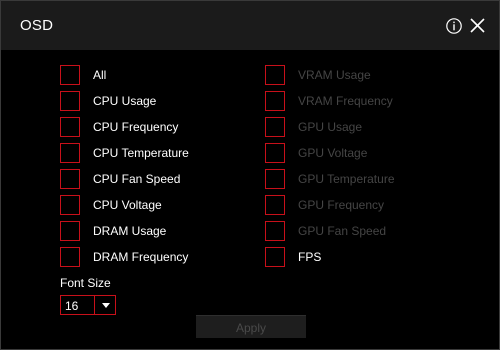  What do you see at coordinates (334, 75) in the screenshot?
I see `option-label: VRAM Usage` at bounding box center [334, 75].